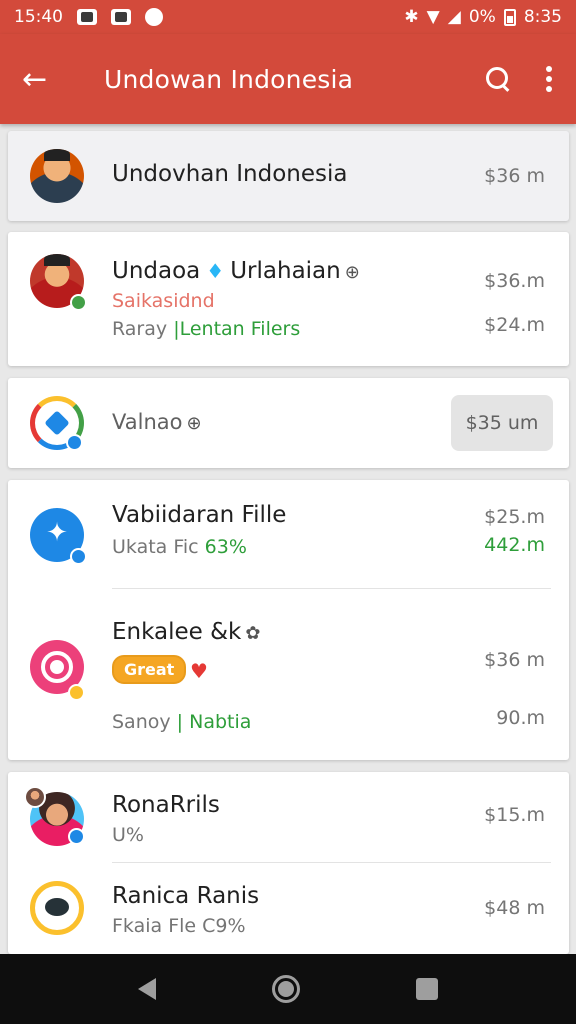 The height and width of the screenshot is (1024, 576). Describe the element at coordinates (230, 174) in the screenshot. I see `item-name: Undovhan Indonesia` at that location.